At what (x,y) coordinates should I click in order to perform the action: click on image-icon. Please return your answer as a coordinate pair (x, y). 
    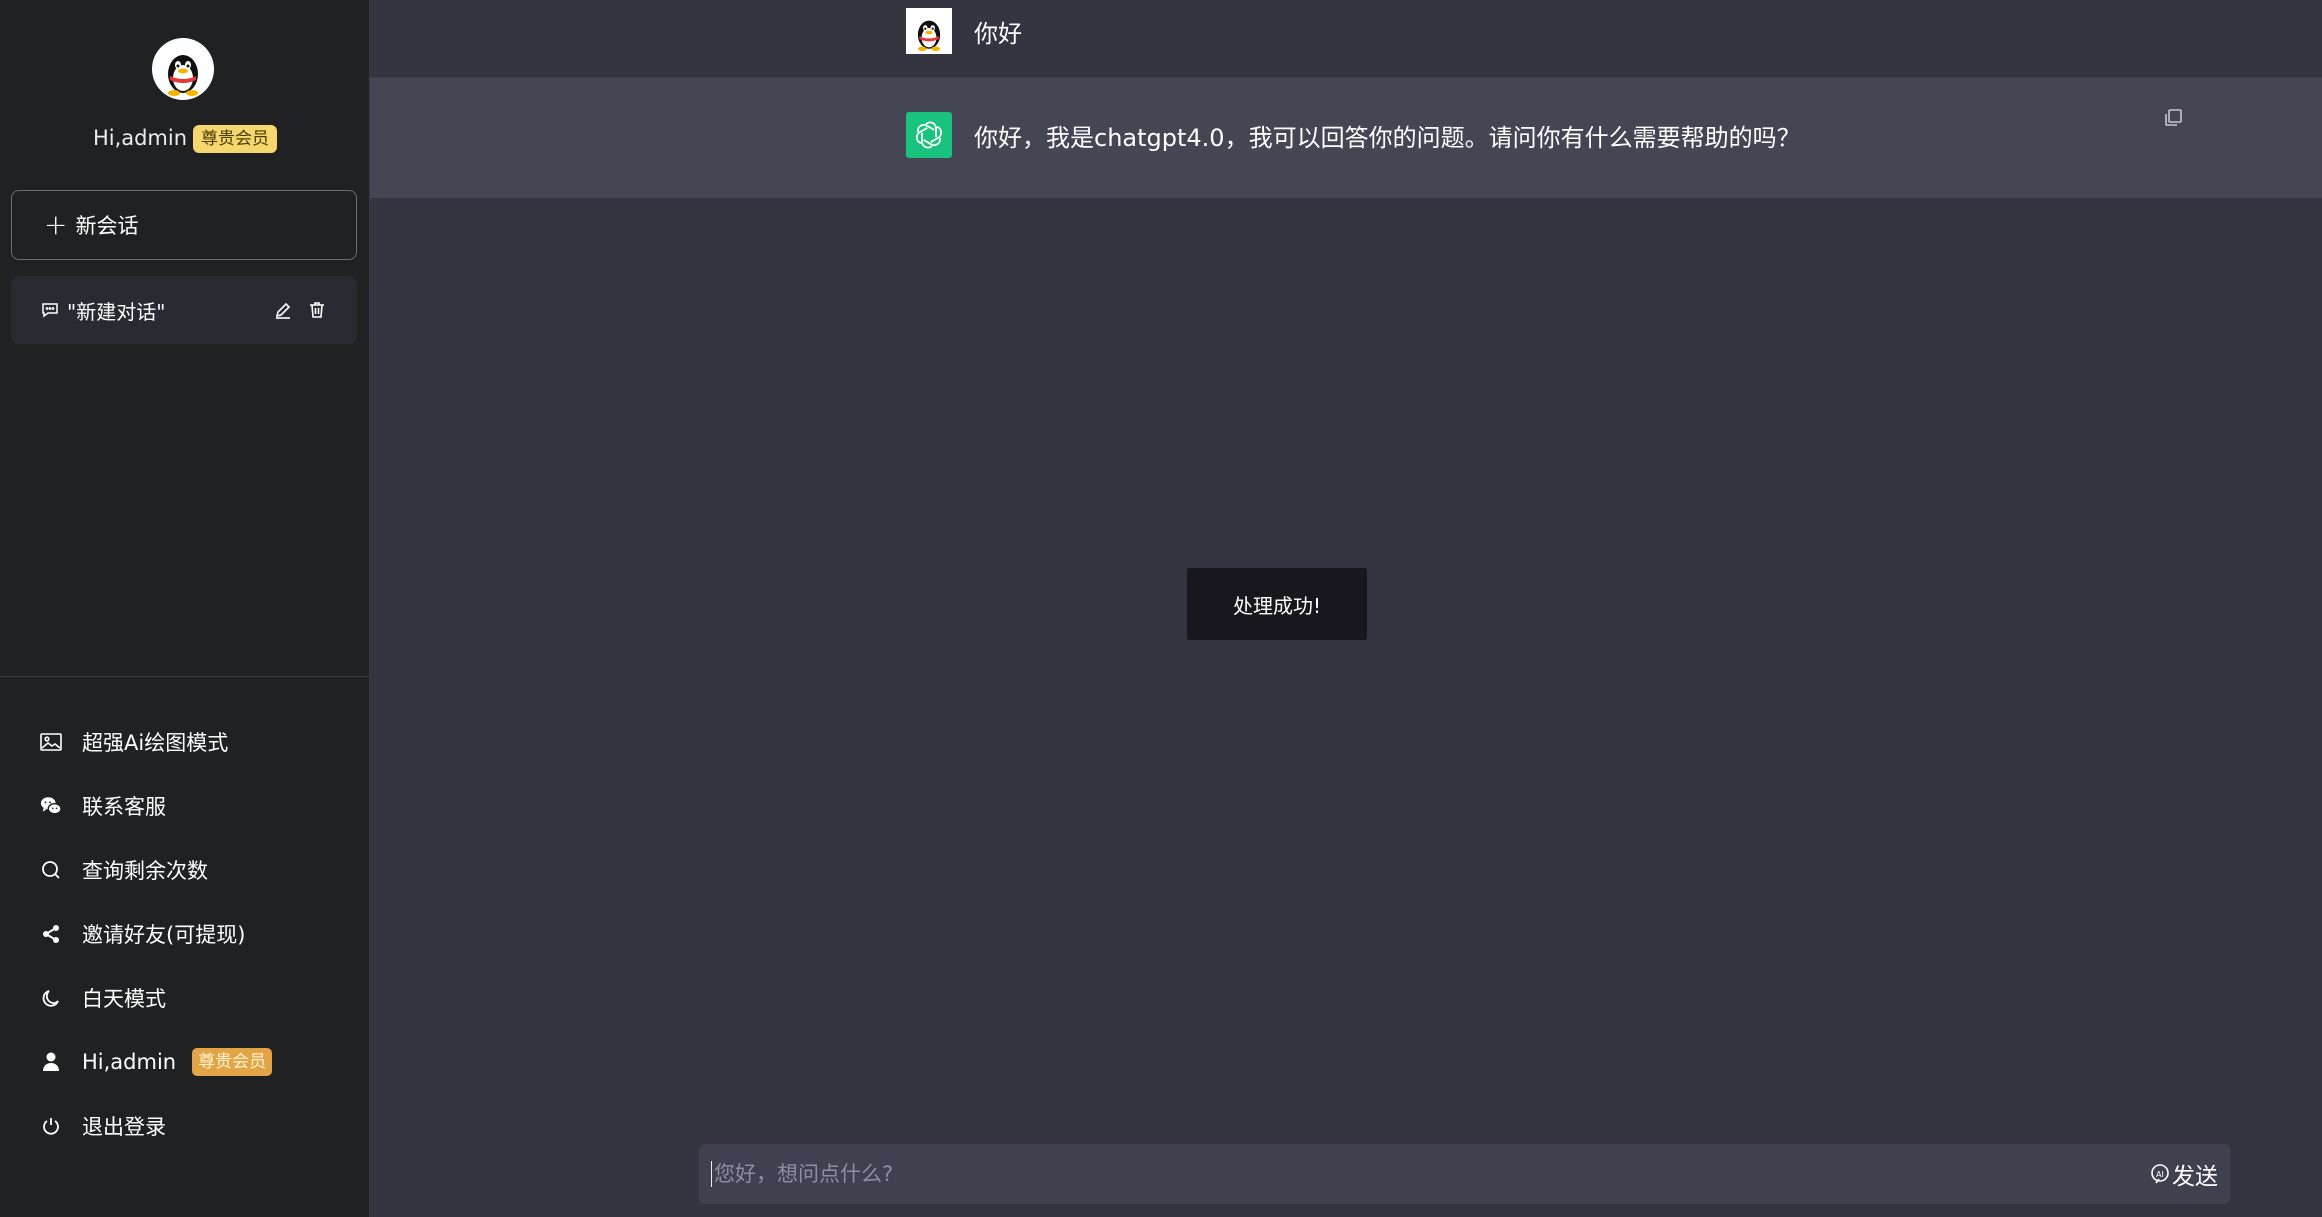
    Looking at the image, I should click on (51, 742).